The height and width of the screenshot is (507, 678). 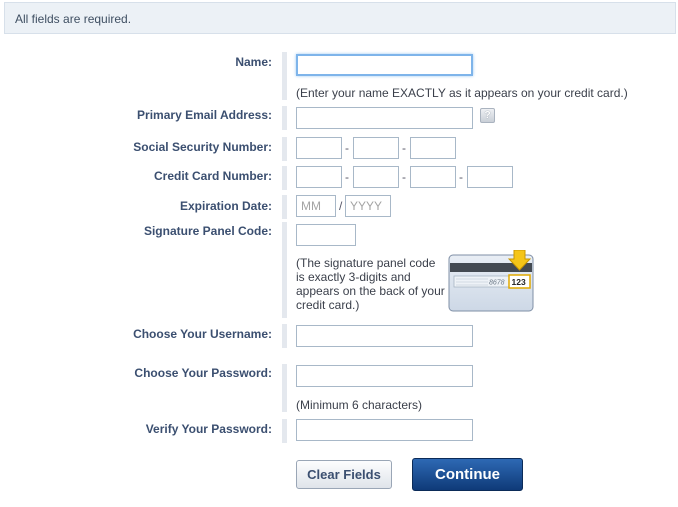 What do you see at coordinates (359, 405) in the screenshot?
I see `password-hint: (Minimum 6 characters)` at bounding box center [359, 405].